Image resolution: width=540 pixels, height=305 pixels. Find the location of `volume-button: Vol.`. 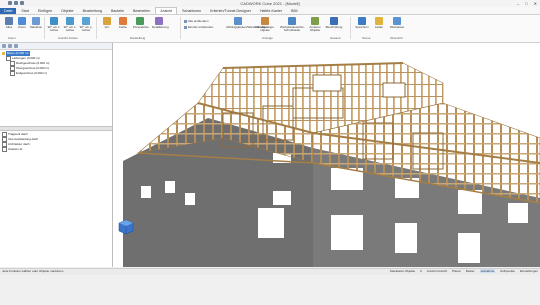

volume-button: Vol. is located at coordinates (107, 25).